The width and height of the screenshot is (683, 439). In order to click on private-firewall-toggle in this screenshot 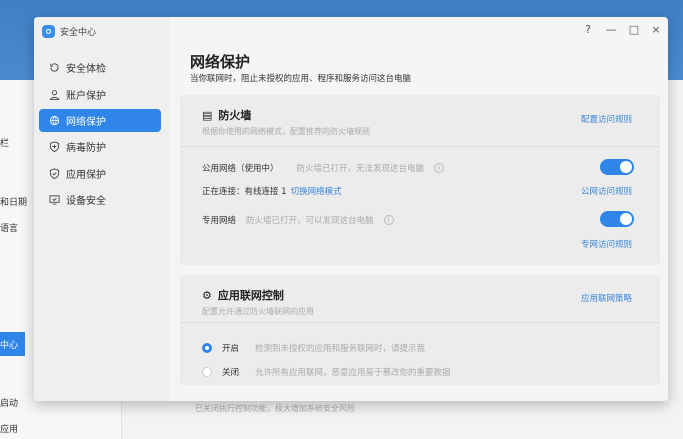, I will do `click(617, 219)`.